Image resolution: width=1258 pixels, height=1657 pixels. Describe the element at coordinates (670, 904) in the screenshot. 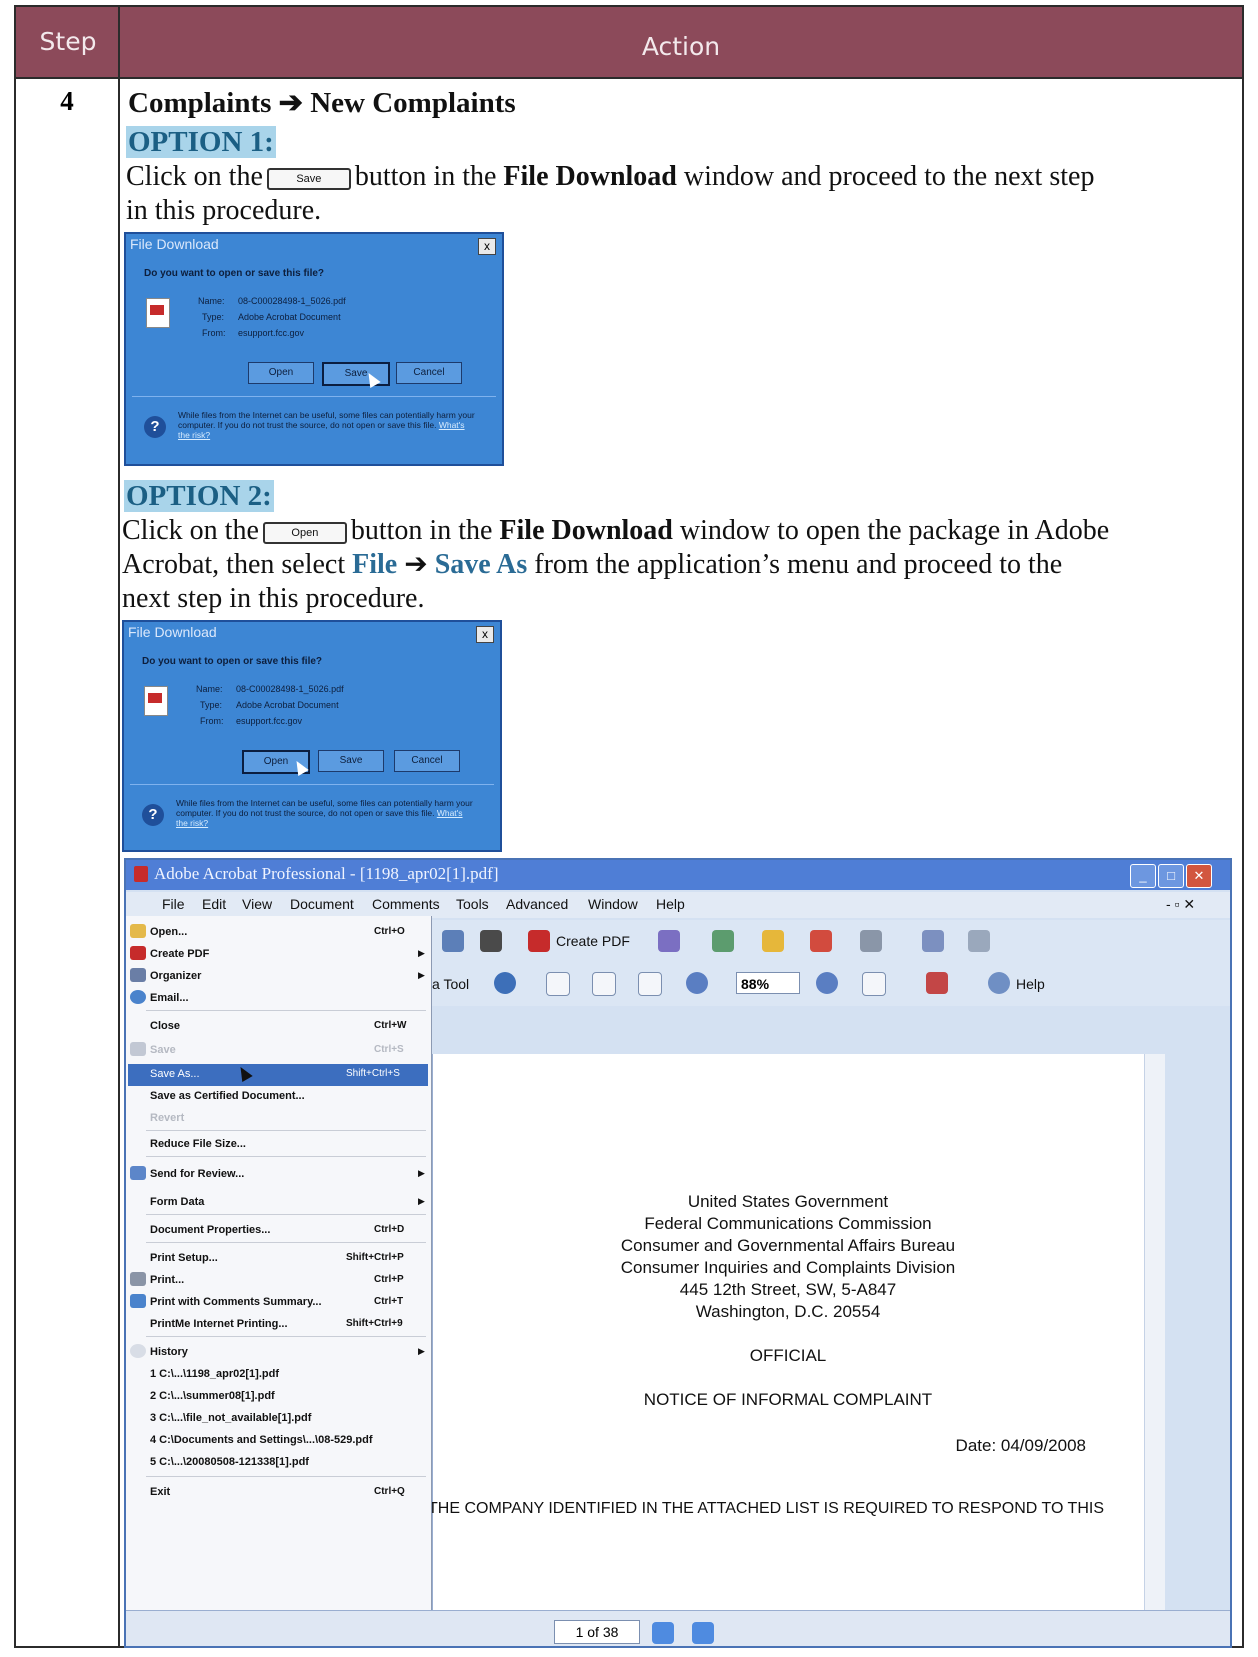

I see `menu-help: Help` at that location.